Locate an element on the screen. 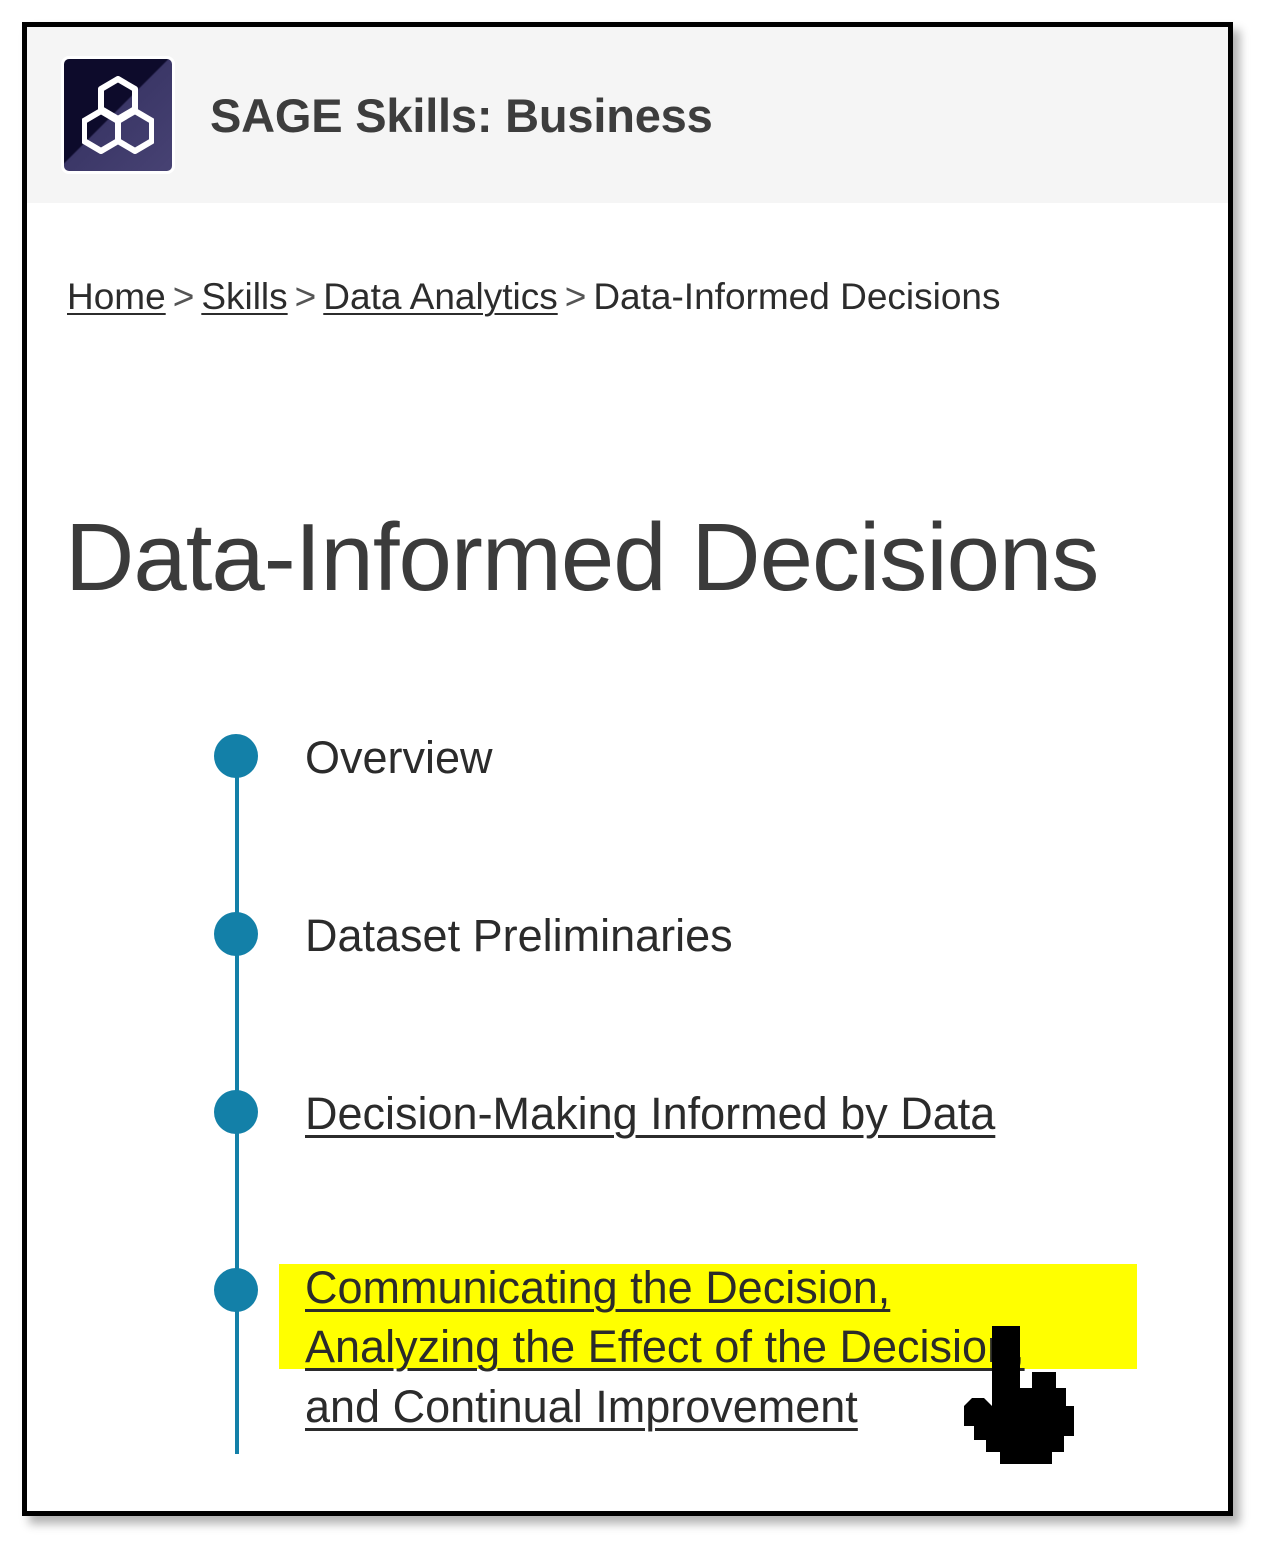  page-title: Data-Informed Decisions is located at coordinates (582, 558).